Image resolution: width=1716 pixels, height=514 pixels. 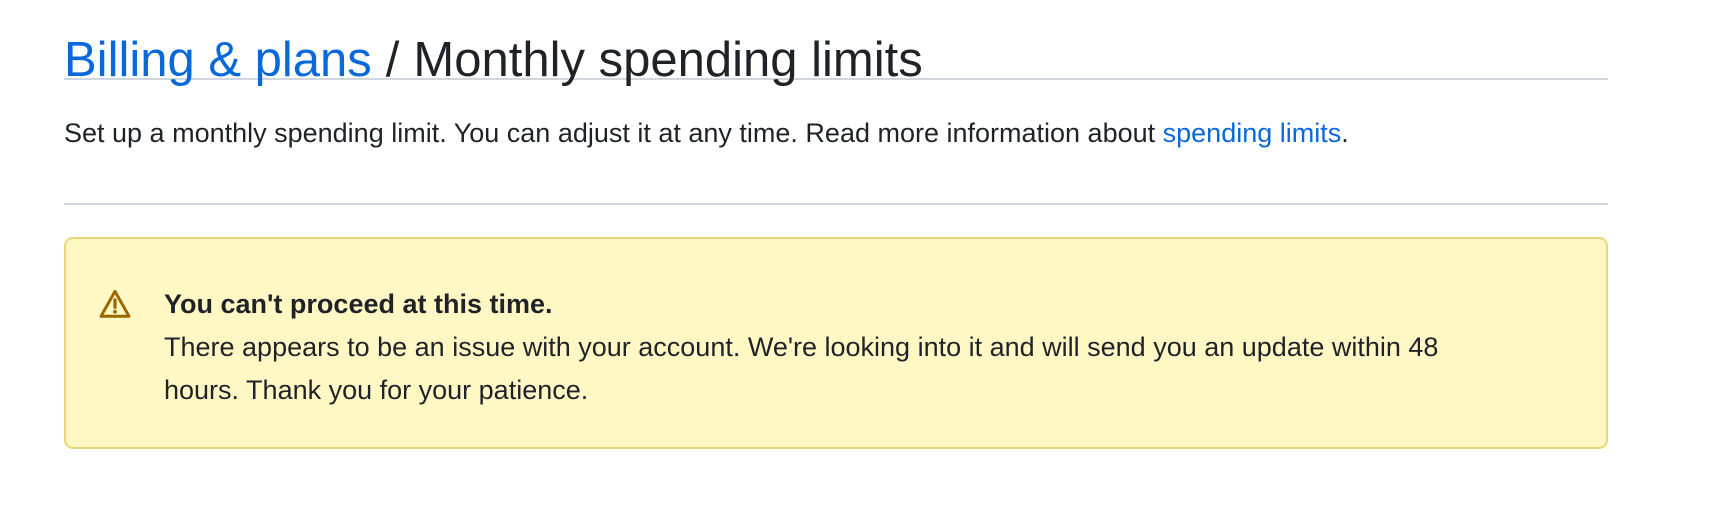 What do you see at coordinates (668, 60) in the screenshot?
I see `breadcrumb-current-page: Monthly spending limits` at bounding box center [668, 60].